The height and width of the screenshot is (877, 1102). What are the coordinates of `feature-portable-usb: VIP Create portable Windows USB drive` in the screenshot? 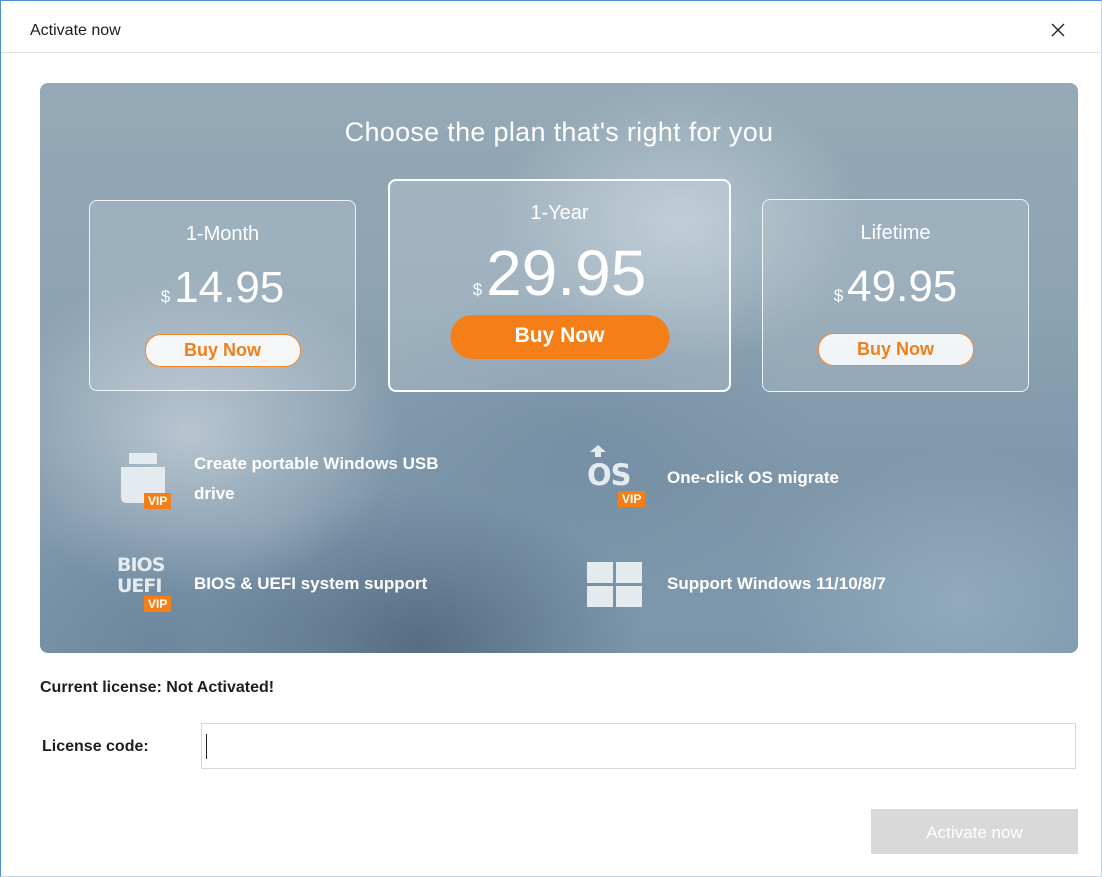 It's located at (322, 484).